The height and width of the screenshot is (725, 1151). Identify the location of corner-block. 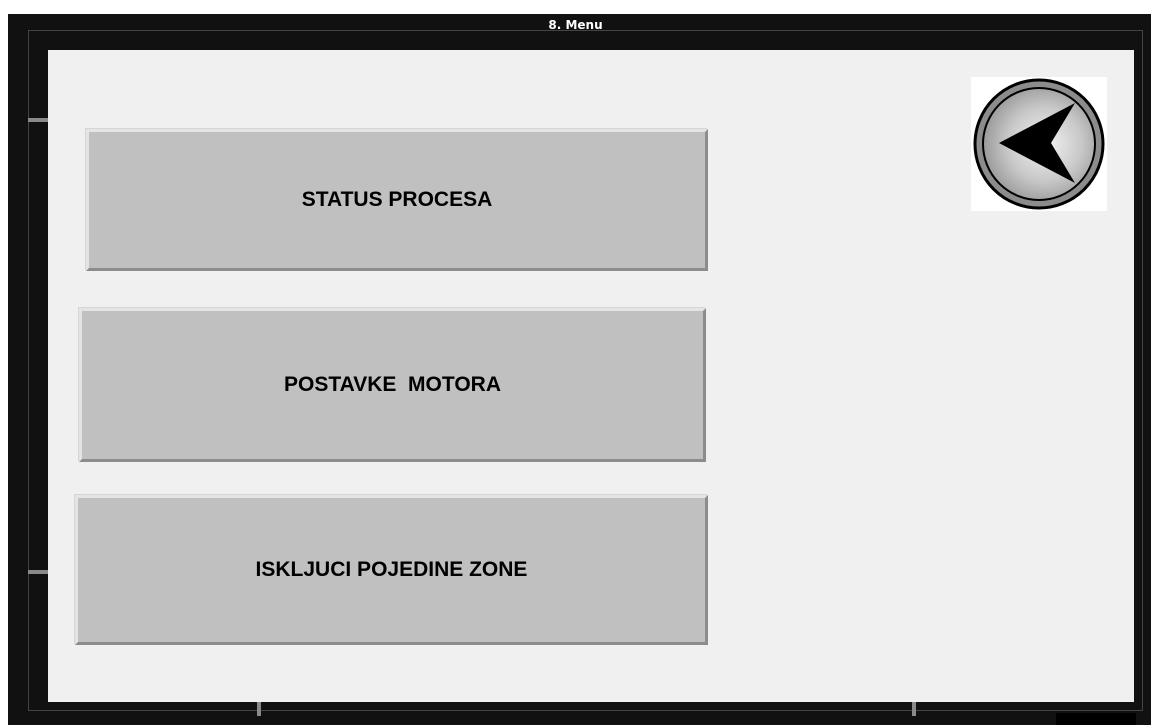
(1096, 719).